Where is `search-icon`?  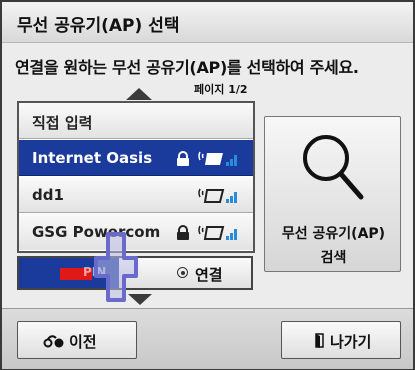
search-icon is located at coordinates (333, 167).